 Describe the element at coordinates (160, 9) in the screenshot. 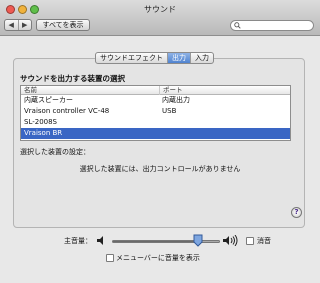

I see `window-title: サウンド` at that location.